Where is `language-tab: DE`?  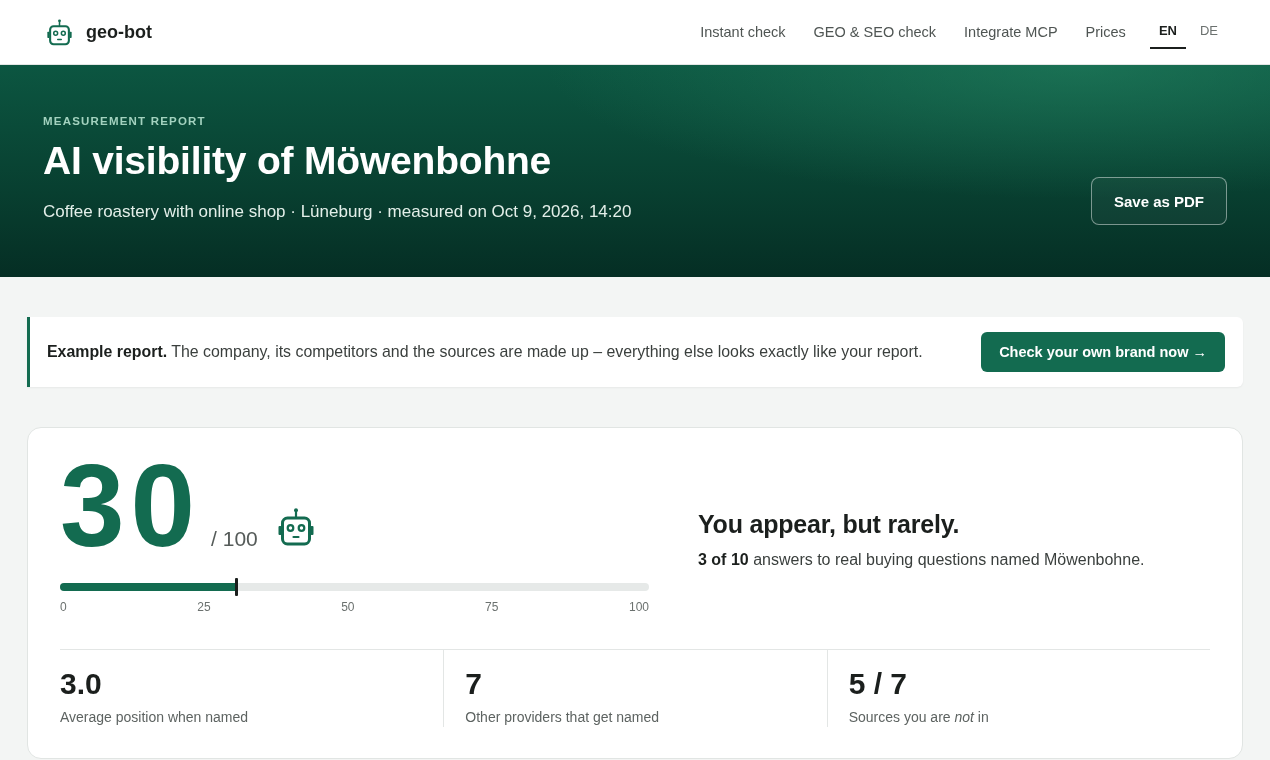 language-tab: DE is located at coordinates (1208, 32).